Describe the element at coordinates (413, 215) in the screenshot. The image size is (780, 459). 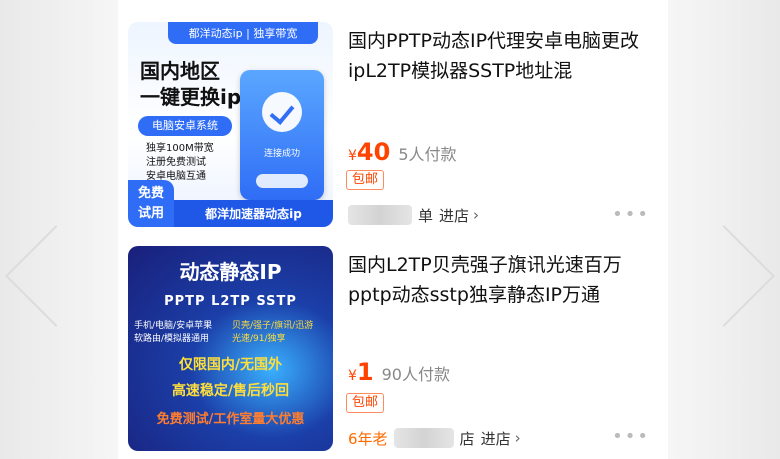
I see `shop-link: 单 进店 ›` at that location.